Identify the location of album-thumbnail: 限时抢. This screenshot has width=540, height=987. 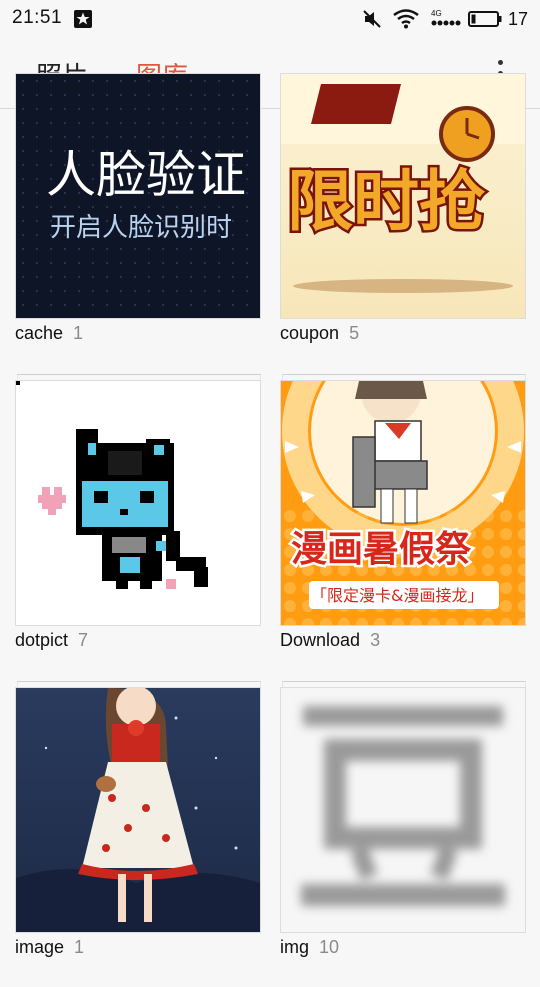
(403, 196).